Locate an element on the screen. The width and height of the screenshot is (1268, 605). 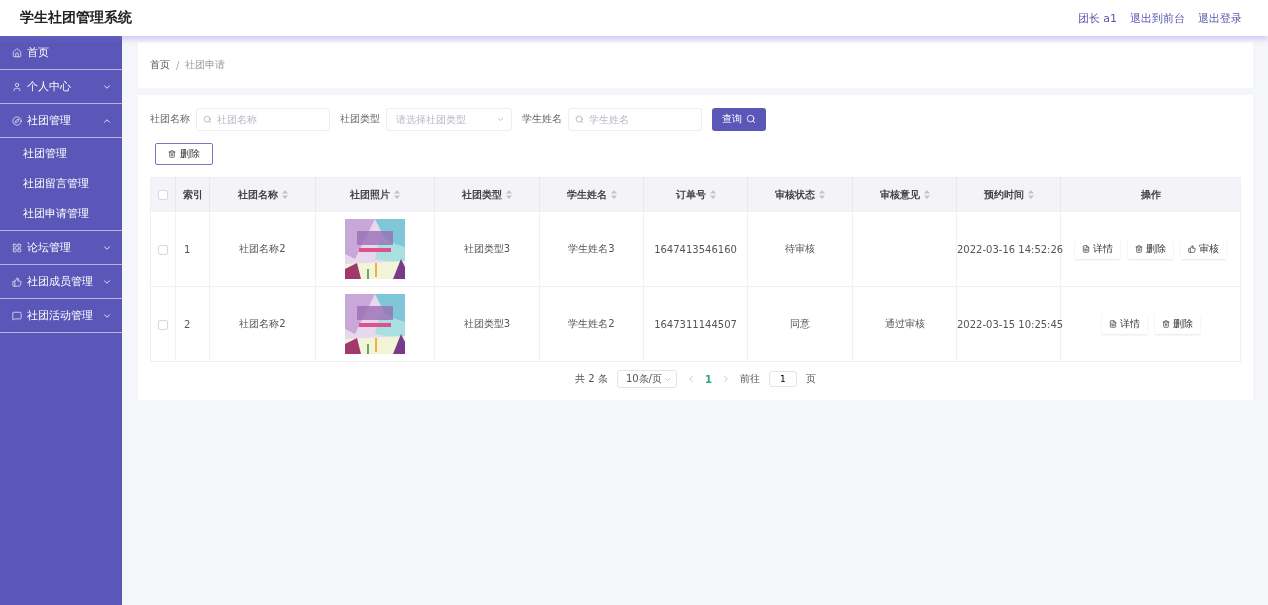
search-field: 社团名称 is located at coordinates (263, 119).